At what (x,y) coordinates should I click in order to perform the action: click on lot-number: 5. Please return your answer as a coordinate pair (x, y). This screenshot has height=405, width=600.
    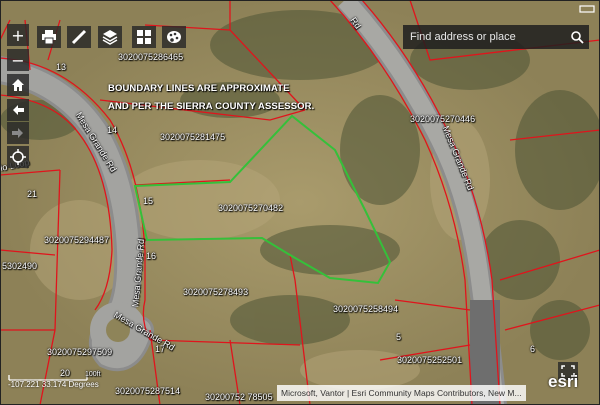
    Looking at the image, I should click on (399, 337).